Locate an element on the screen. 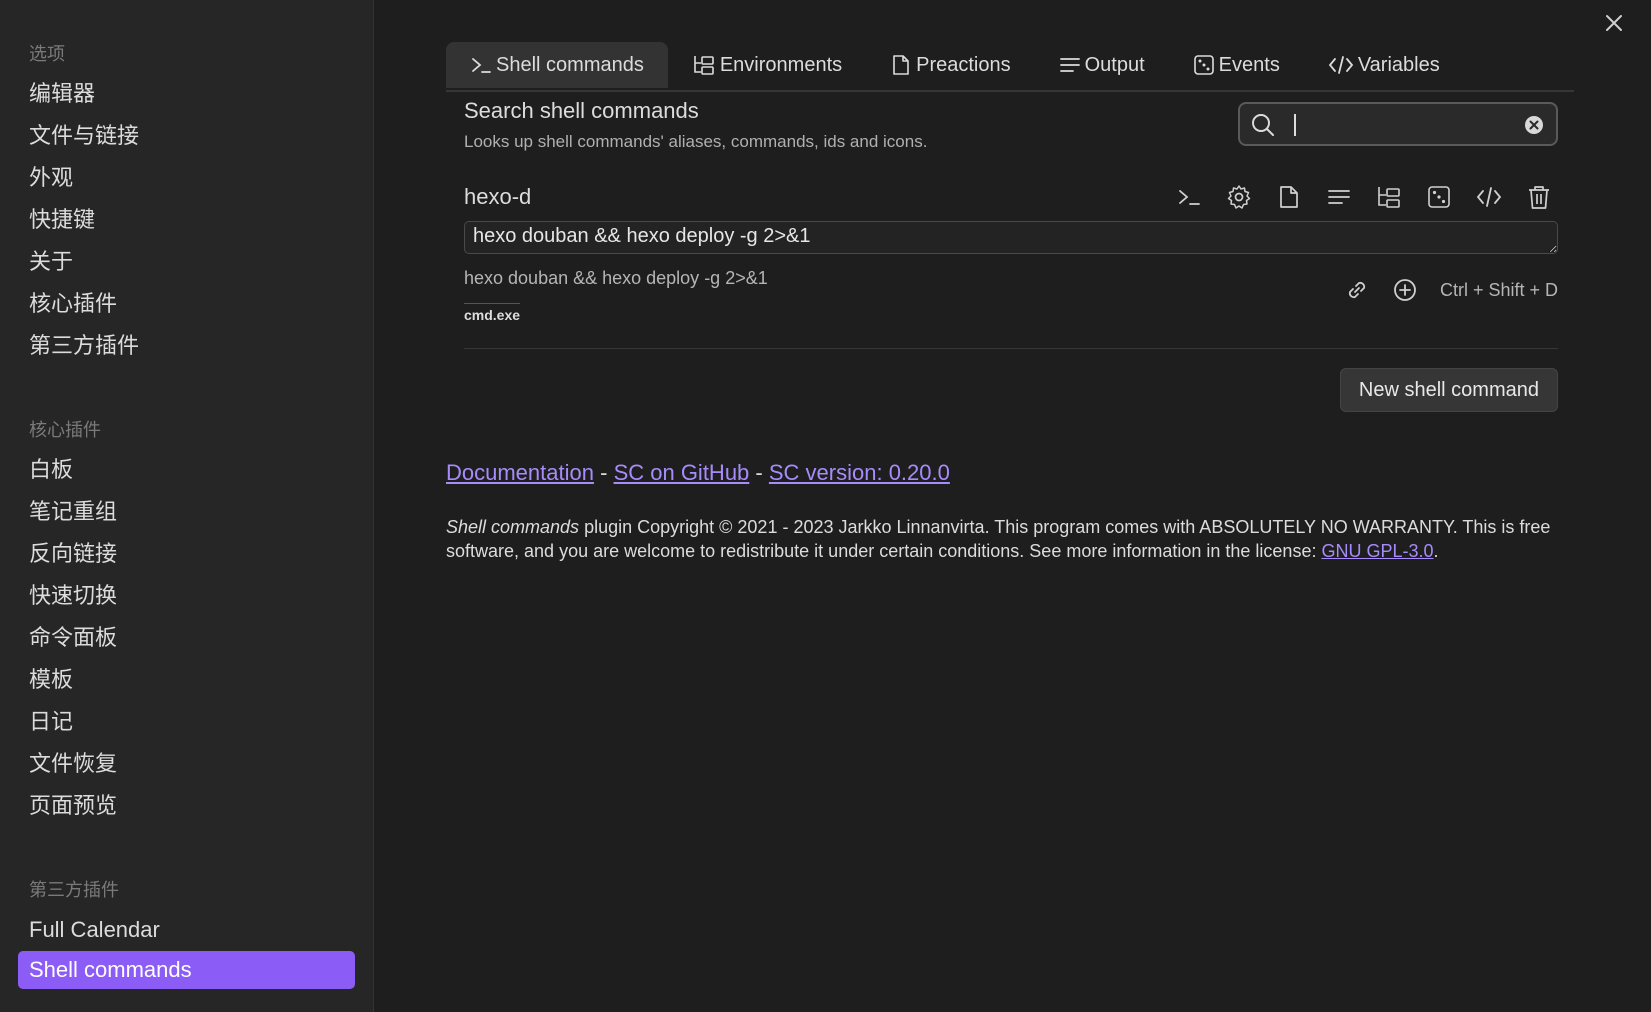  search-setting-title: Search shell commands is located at coordinates (581, 110).